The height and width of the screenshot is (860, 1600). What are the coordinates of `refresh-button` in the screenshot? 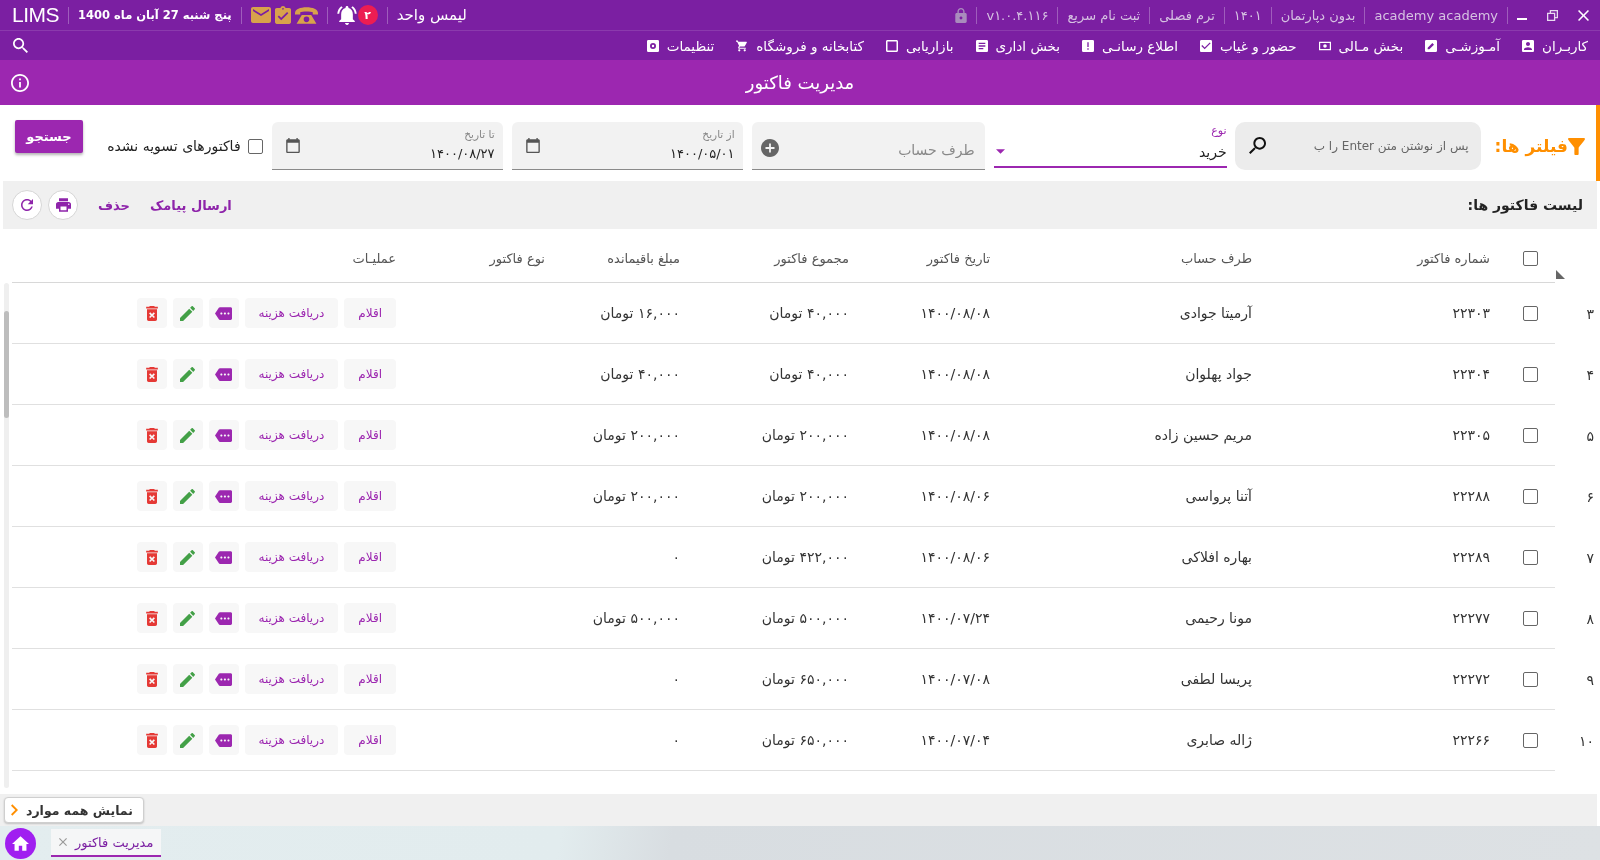 It's located at (27, 205).